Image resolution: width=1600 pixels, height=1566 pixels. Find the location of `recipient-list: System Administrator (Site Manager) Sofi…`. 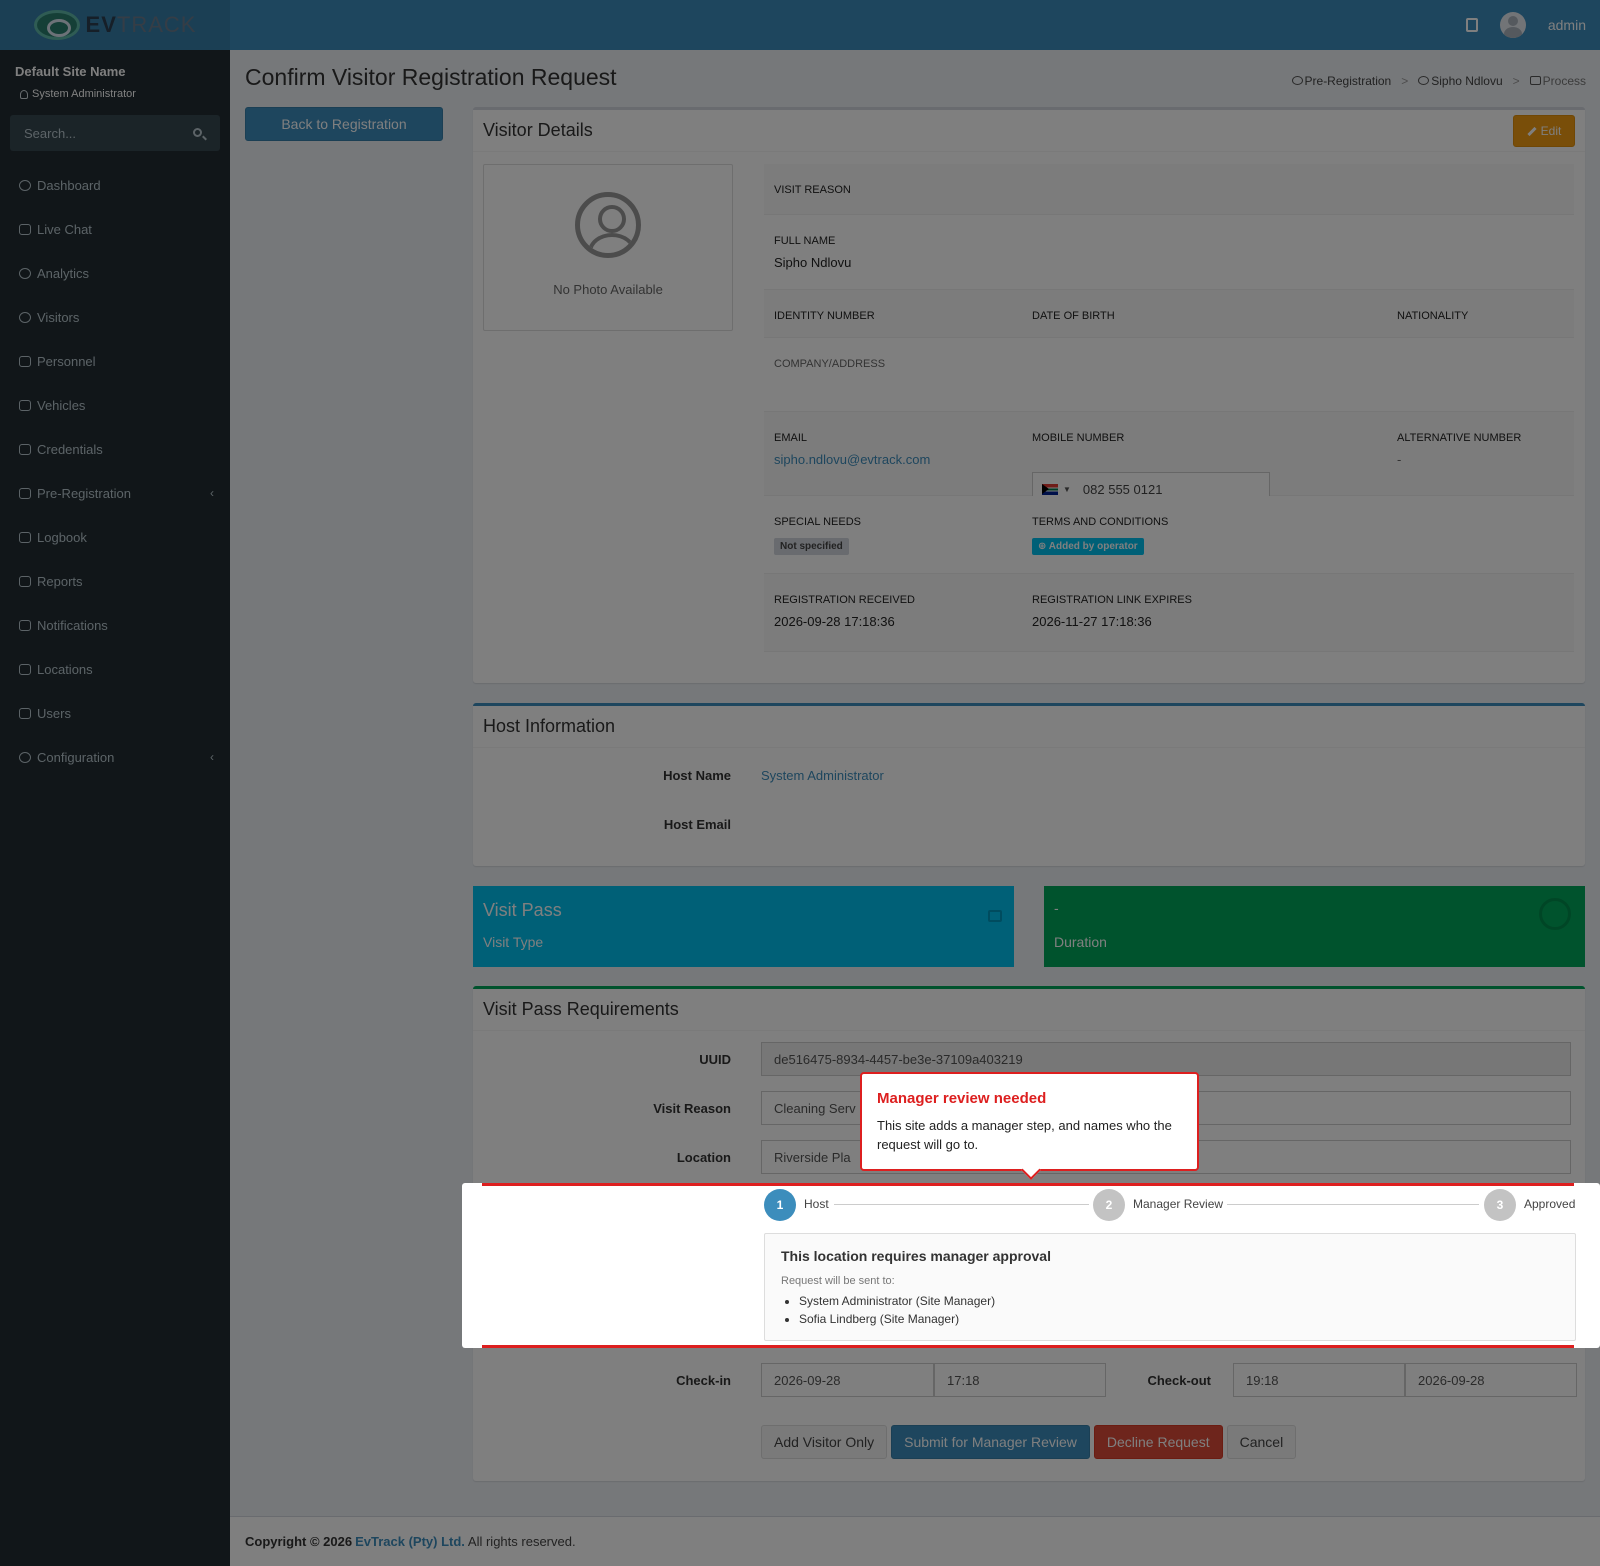

recipient-list: System Administrator (Site Manager) Sofi… is located at coordinates (897, 1312).